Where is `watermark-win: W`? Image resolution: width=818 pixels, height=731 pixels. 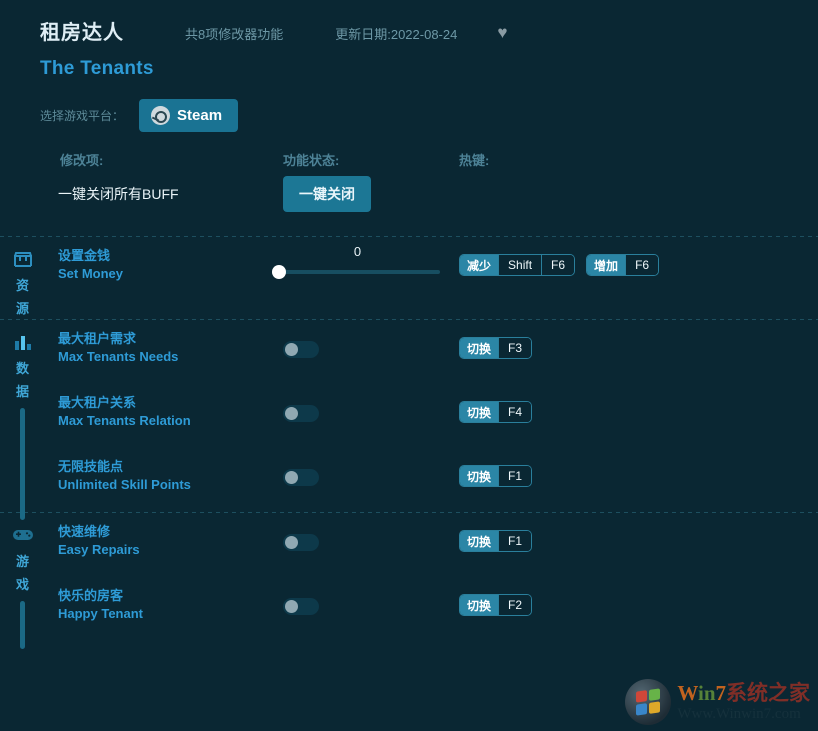
watermark-win: W is located at coordinates (687, 692).